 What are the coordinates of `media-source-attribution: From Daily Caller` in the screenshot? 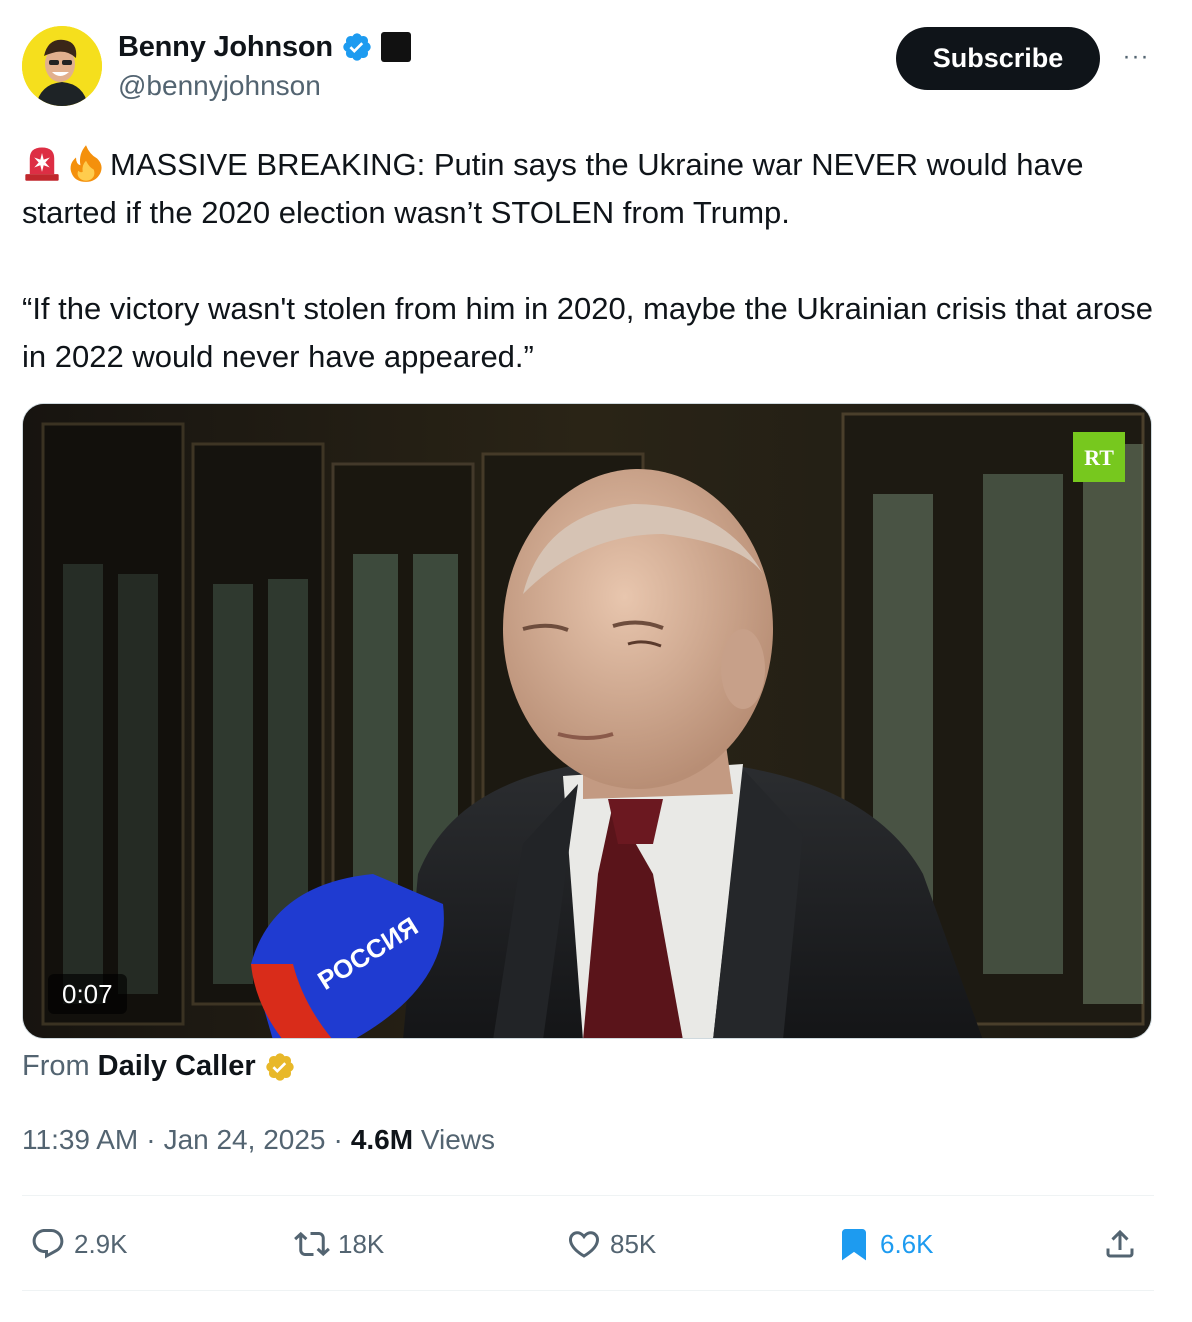 It's located at (159, 1066).